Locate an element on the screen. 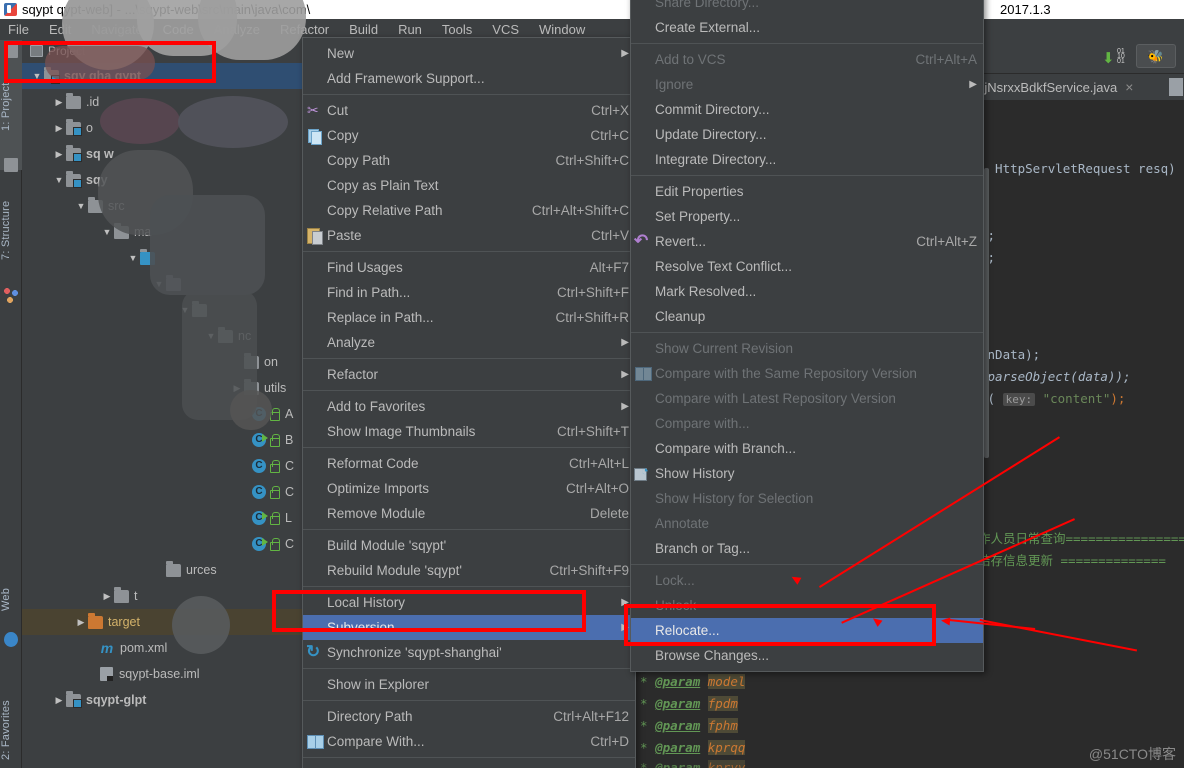 This screenshot has width=1184, height=768. menu-item-compare-with: Compare With... Ctrl+D is located at coordinates (469, 741).